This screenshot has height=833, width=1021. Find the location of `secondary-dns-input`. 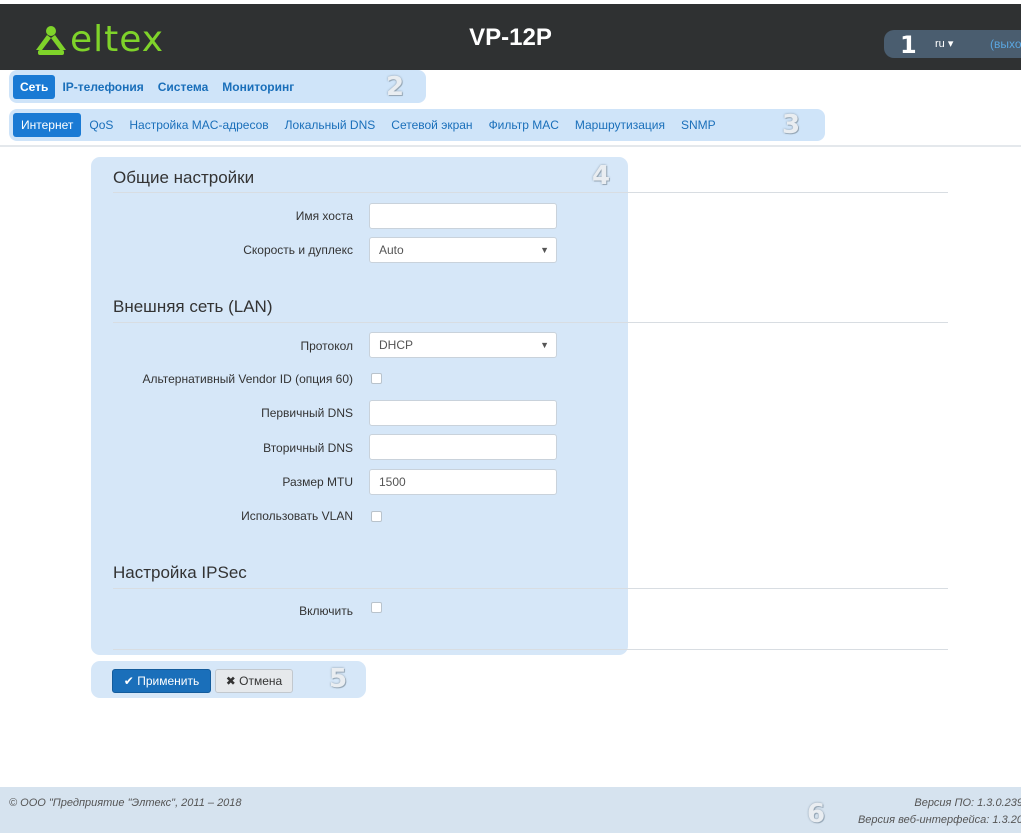

secondary-dns-input is located at coordinates (463, 447).